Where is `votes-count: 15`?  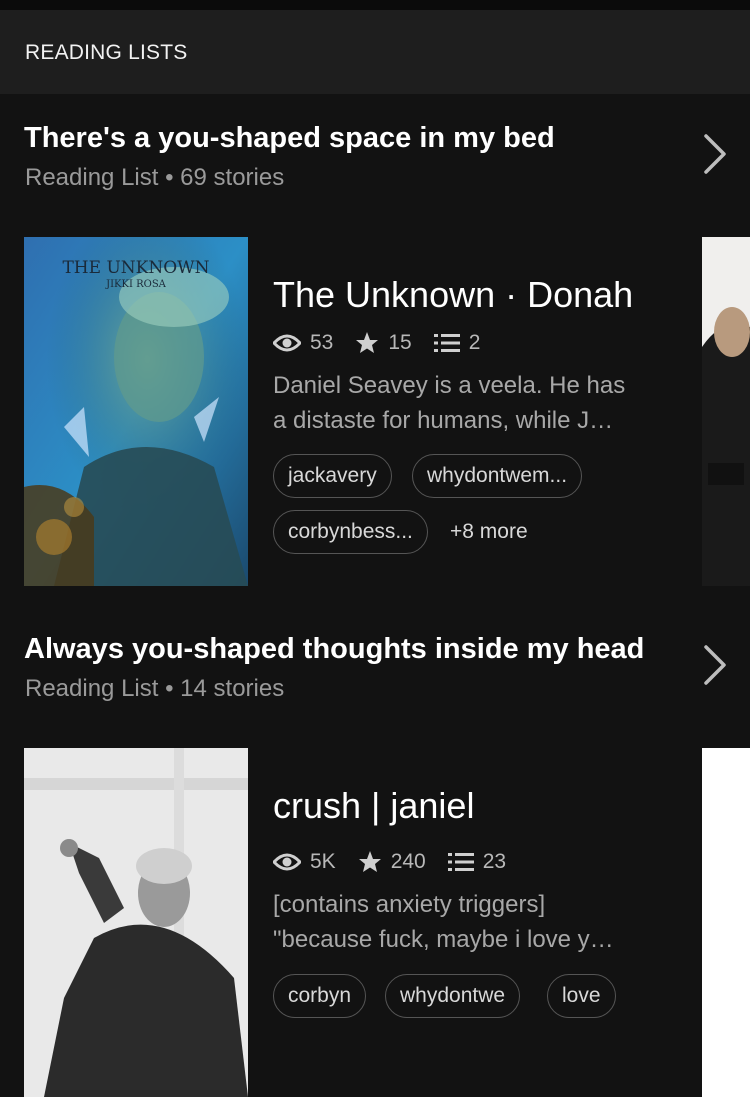
votes-count: 15 is located at coordinates (400, 342).